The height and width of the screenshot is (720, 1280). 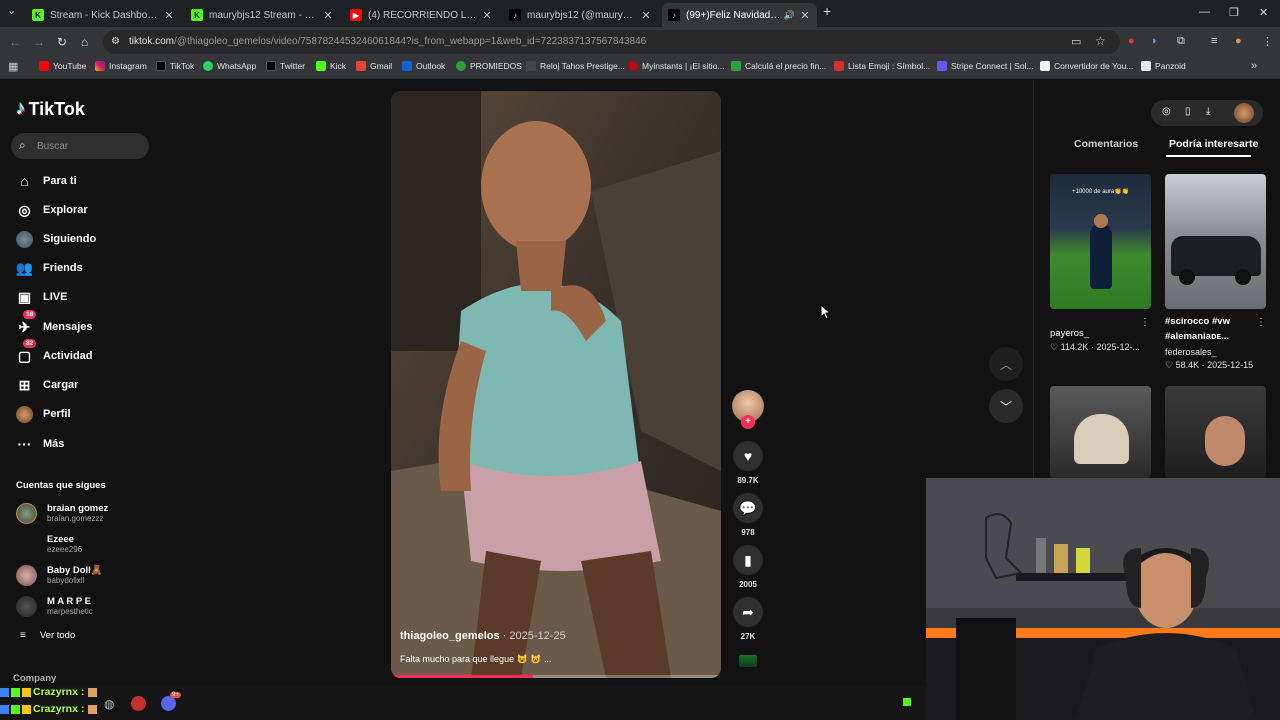 I want to click on tiktok-logo: ♪ TikTok, so click(x=50, y=109).